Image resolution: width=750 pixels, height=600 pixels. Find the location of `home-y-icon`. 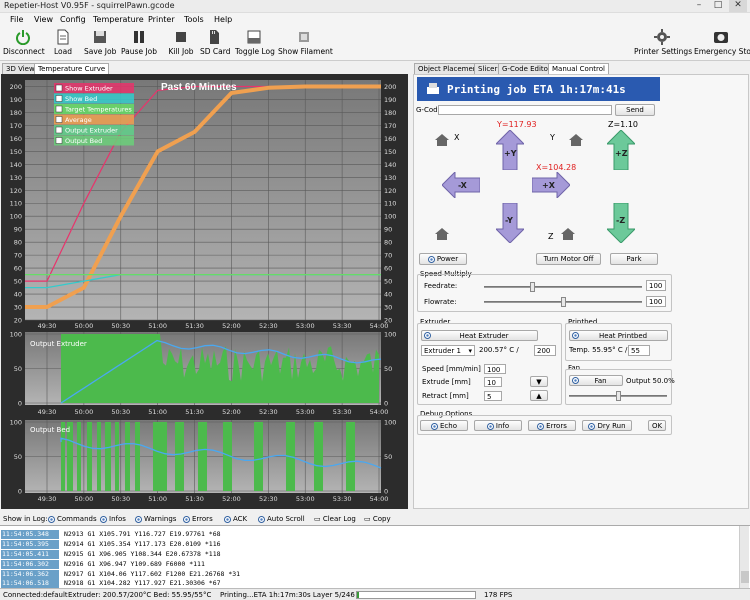

home-y-icon is located at coordinates (576, 140).